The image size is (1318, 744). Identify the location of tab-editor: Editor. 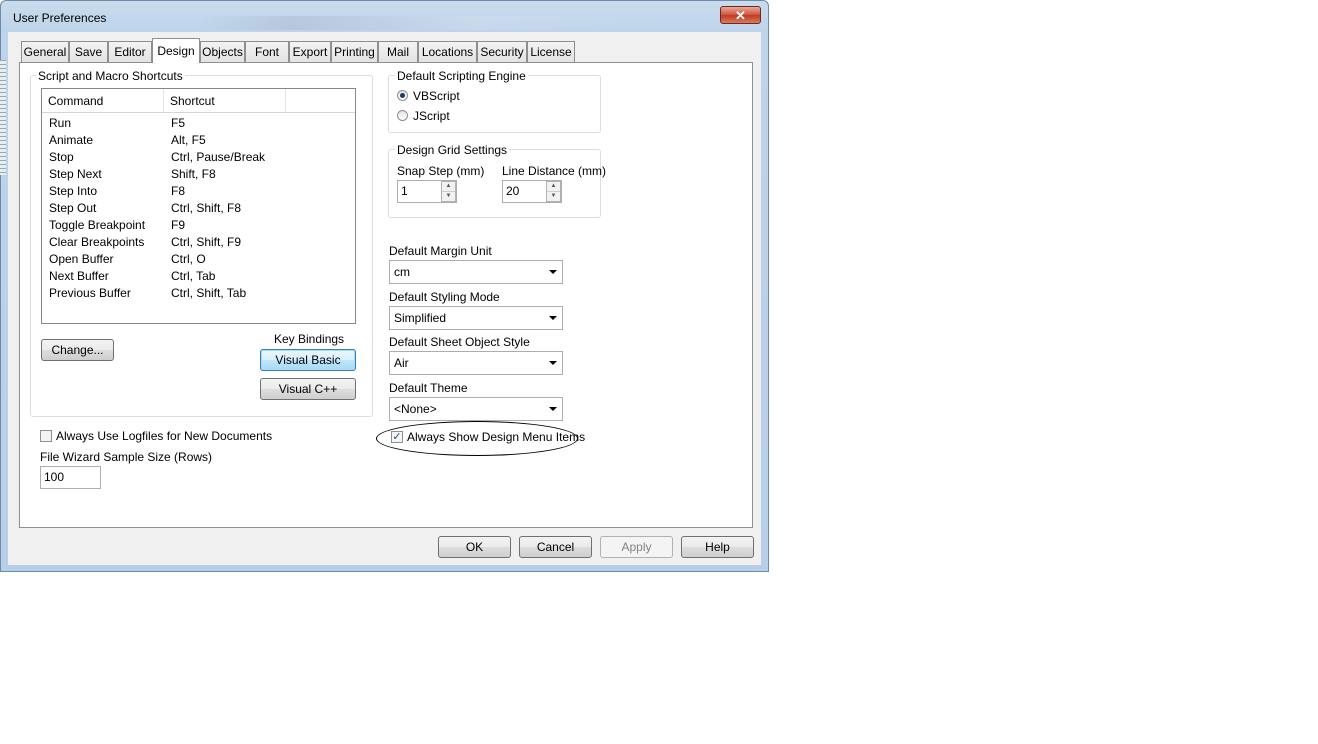
(130, 51).